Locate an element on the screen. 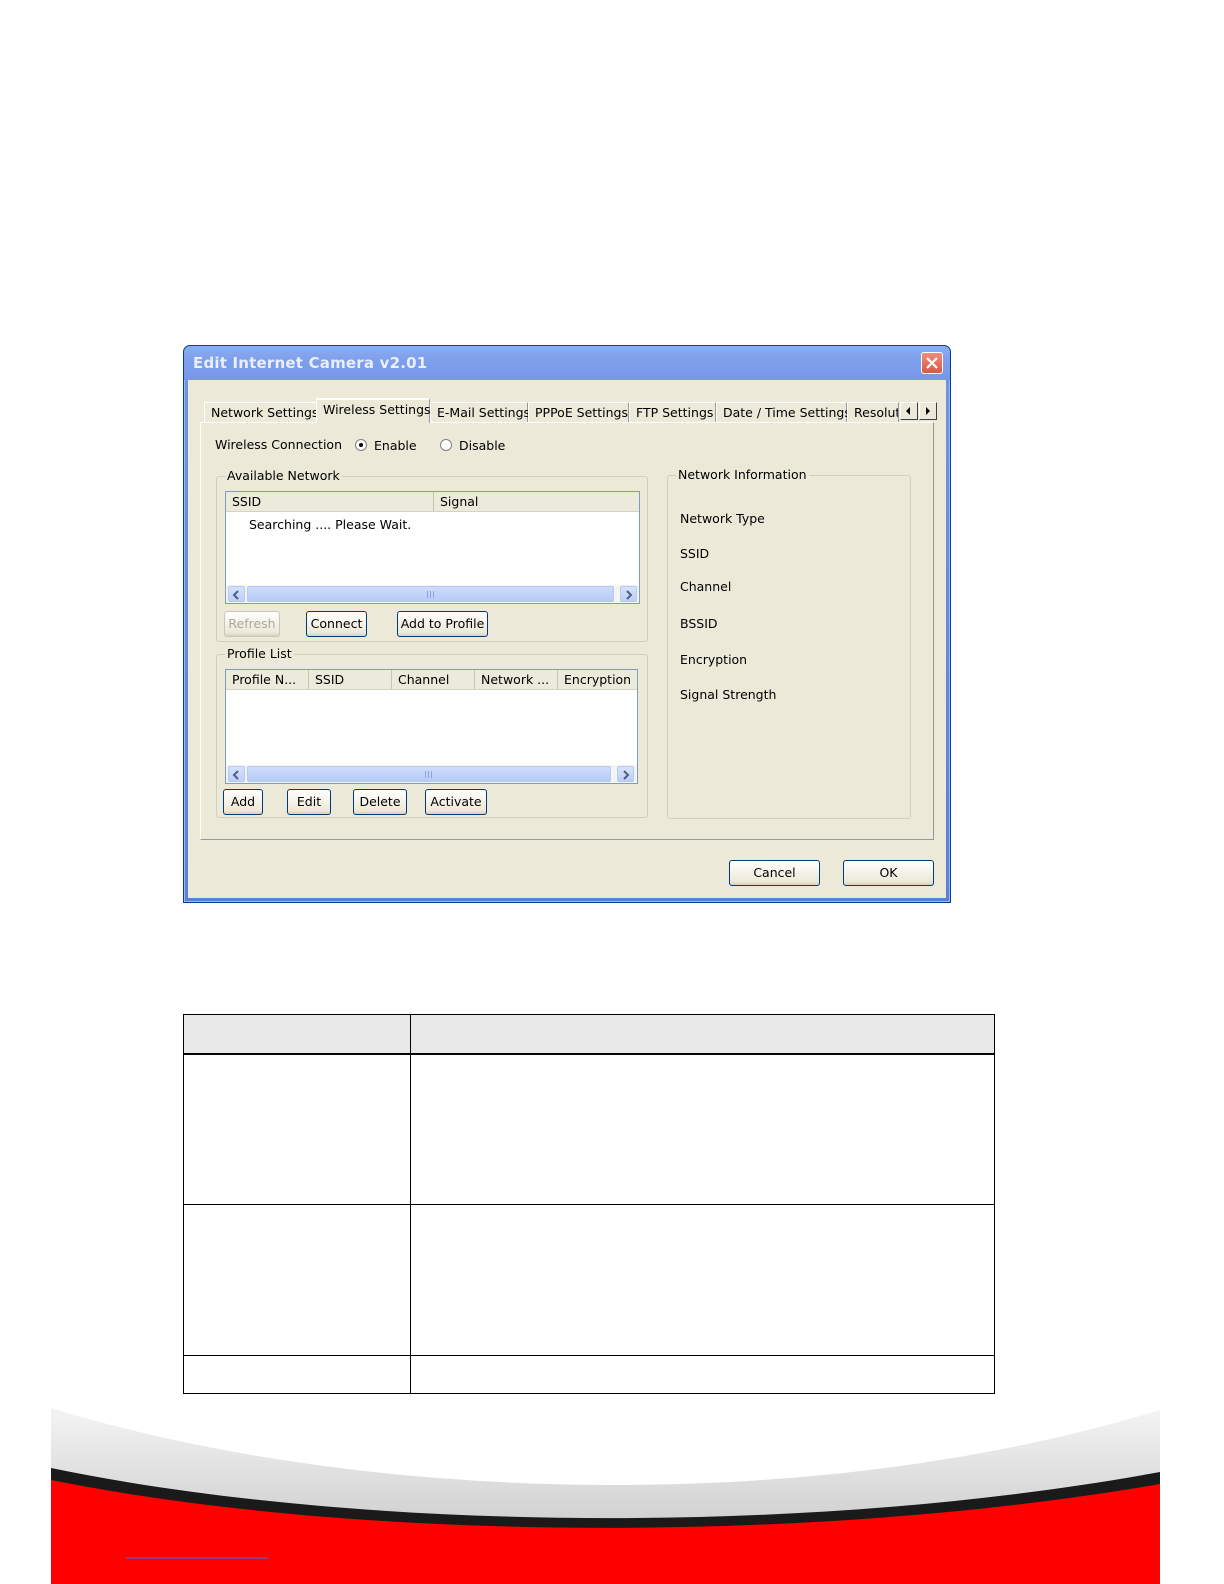  arrow-left-icon is located at coordinates (908, 411).